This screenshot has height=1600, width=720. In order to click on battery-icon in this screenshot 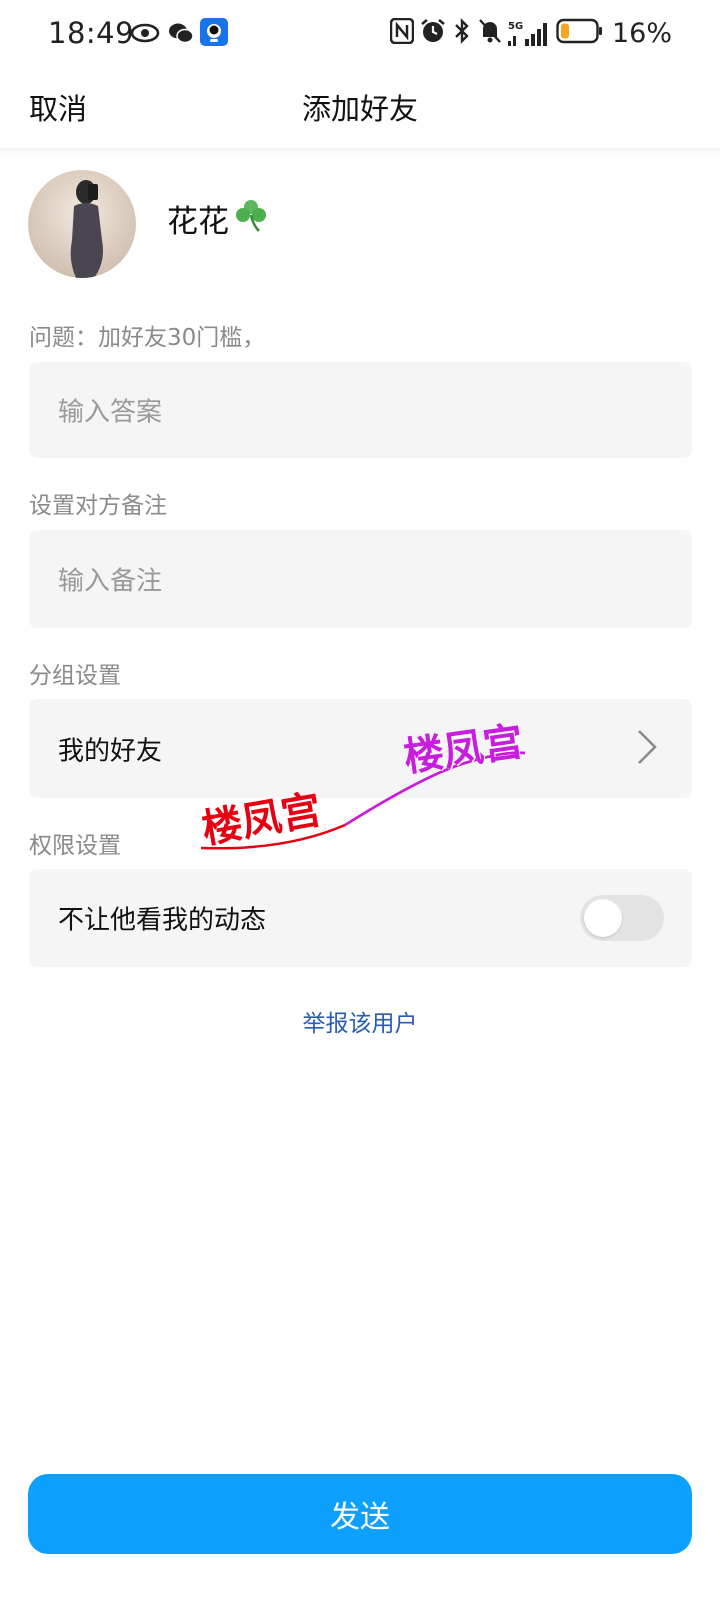, I will do `click(580, 33)`.